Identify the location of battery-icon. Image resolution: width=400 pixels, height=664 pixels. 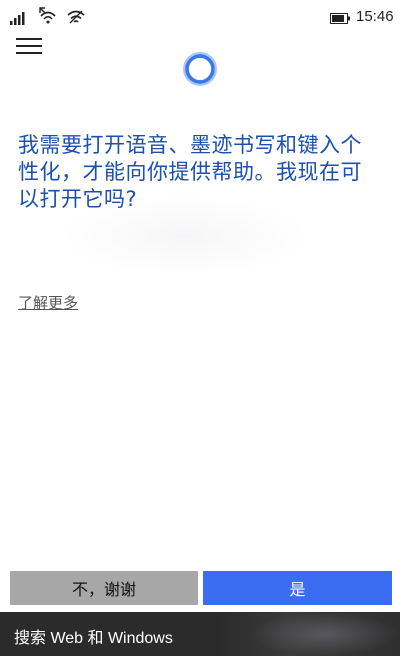
(340, 18).